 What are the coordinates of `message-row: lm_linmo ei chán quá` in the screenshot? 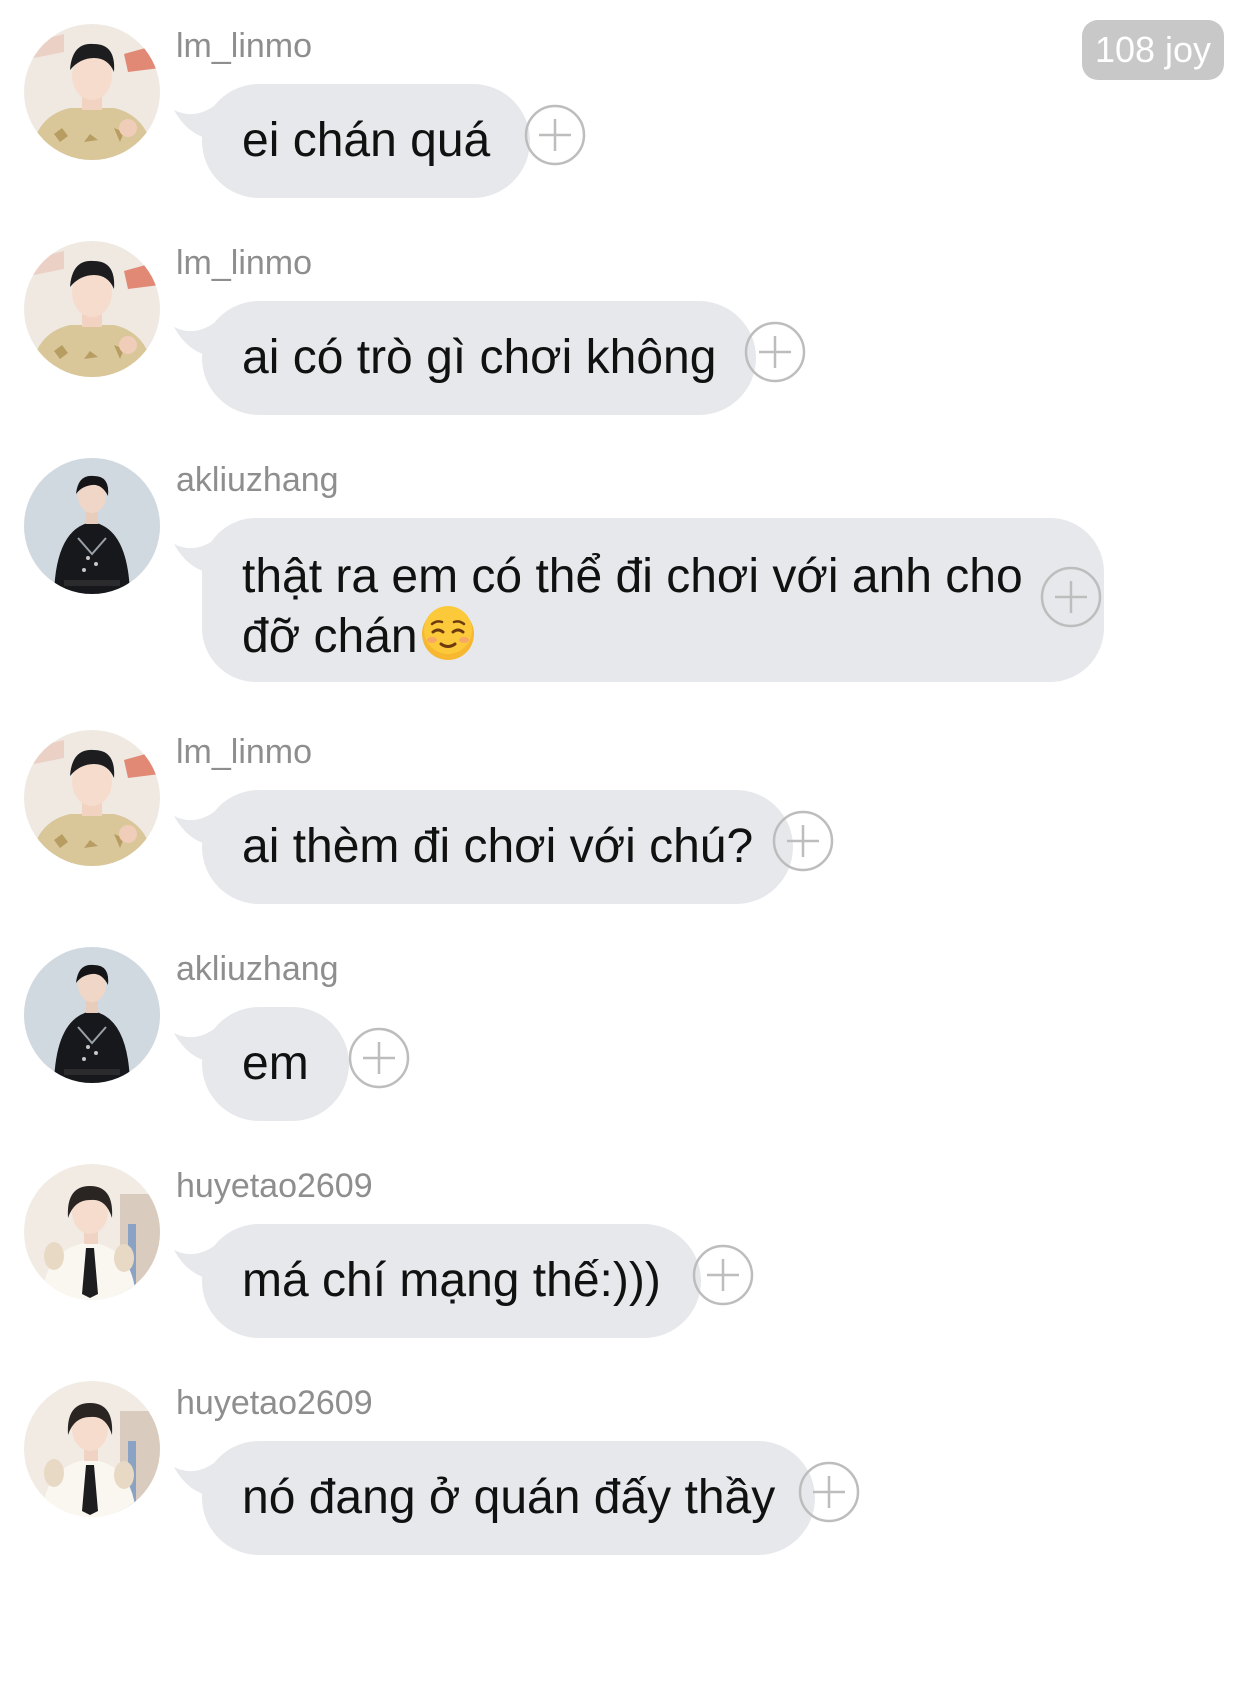 It's located at (621, 111).